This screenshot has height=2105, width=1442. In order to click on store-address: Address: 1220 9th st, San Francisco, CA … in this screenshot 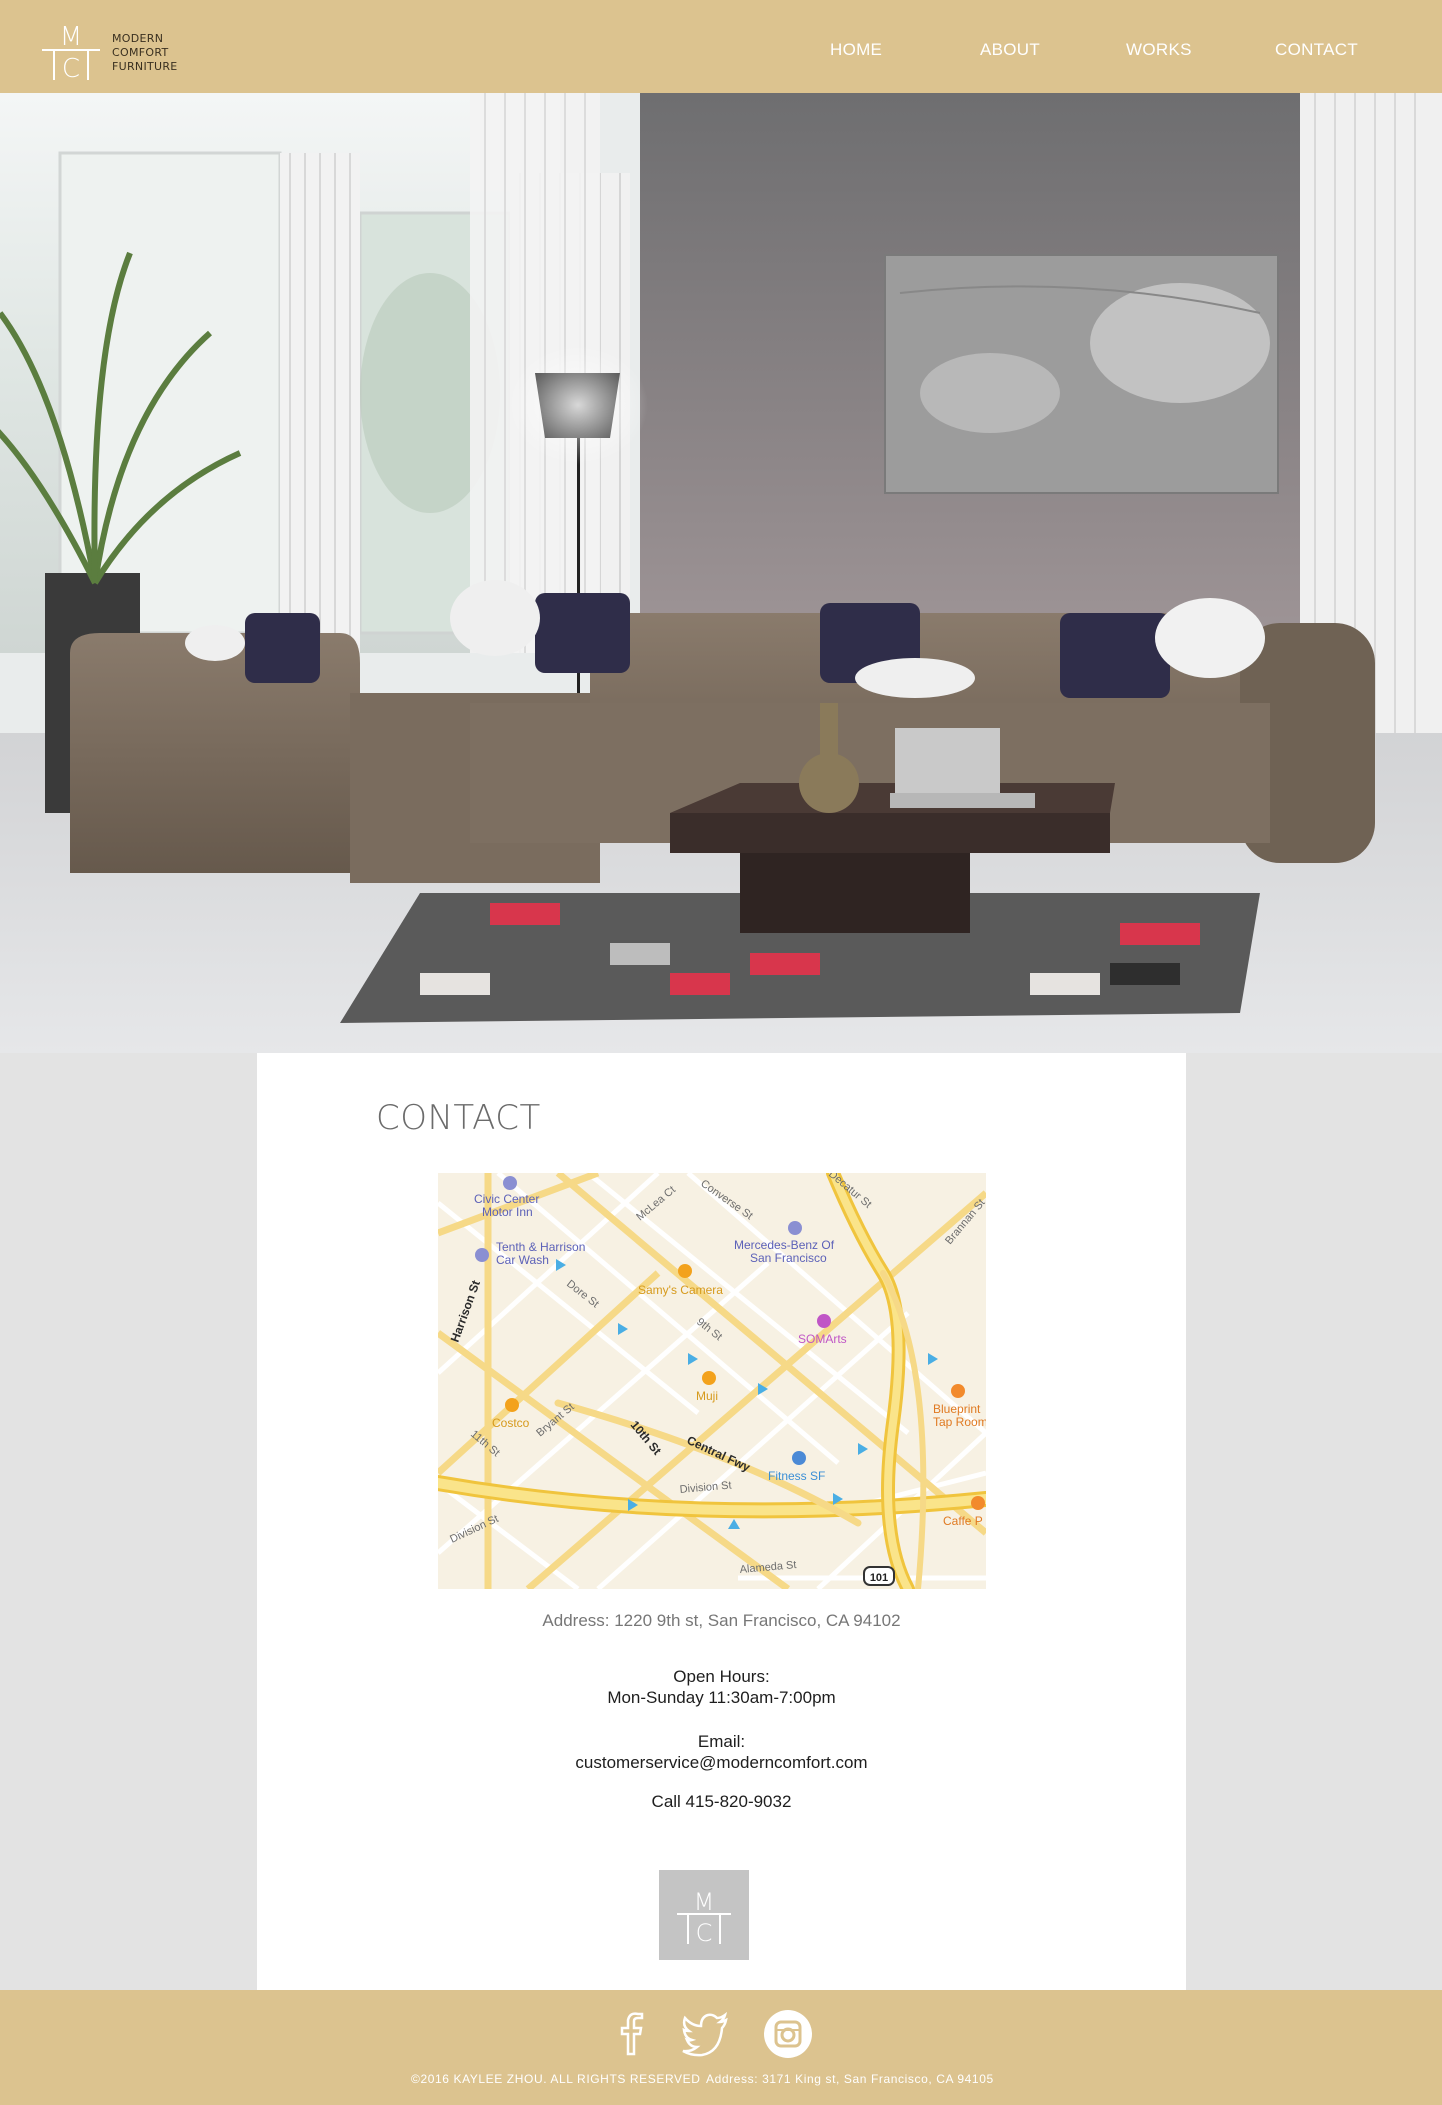, I will do `click(721, 1620)`.